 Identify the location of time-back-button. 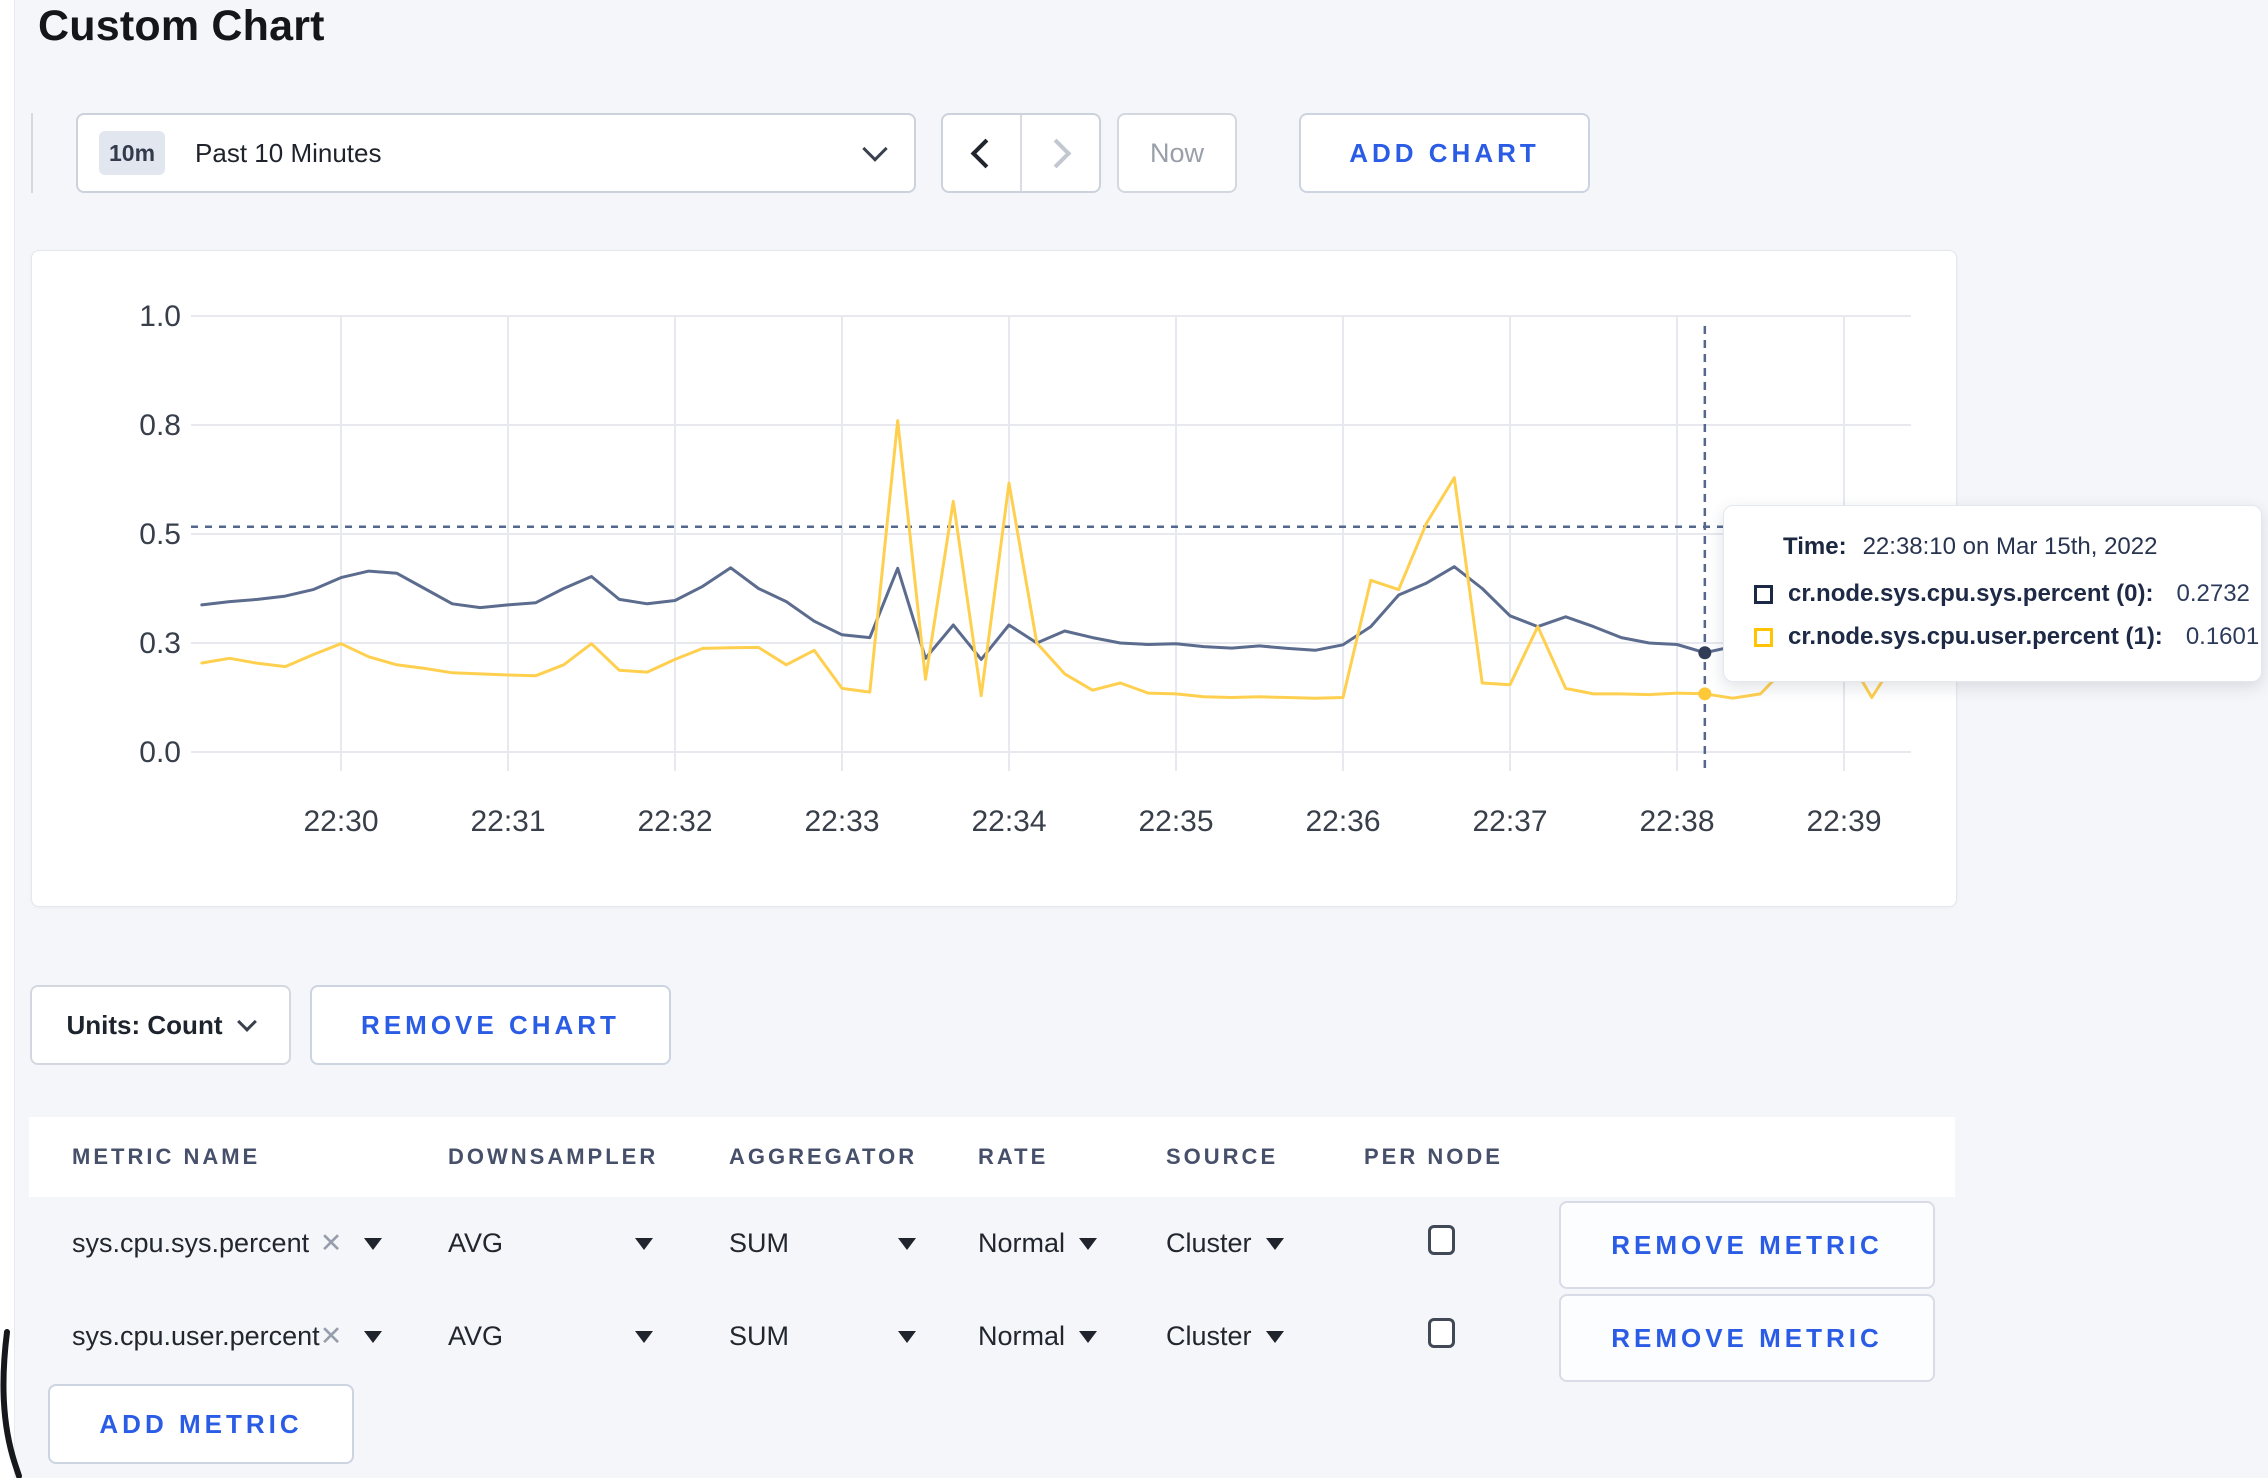
(982, 153).